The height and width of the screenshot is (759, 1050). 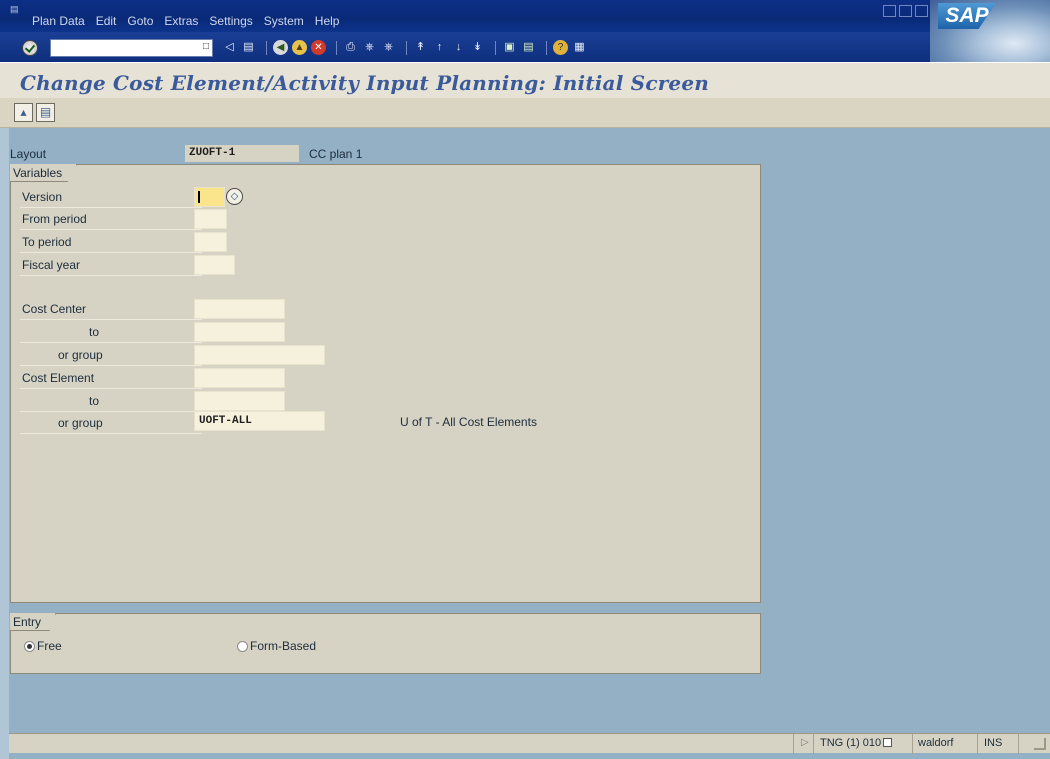 What do you see at coordinates (889, 11) in the screenshot?
I see `minimize-icon` at bounding box center [889, 11].